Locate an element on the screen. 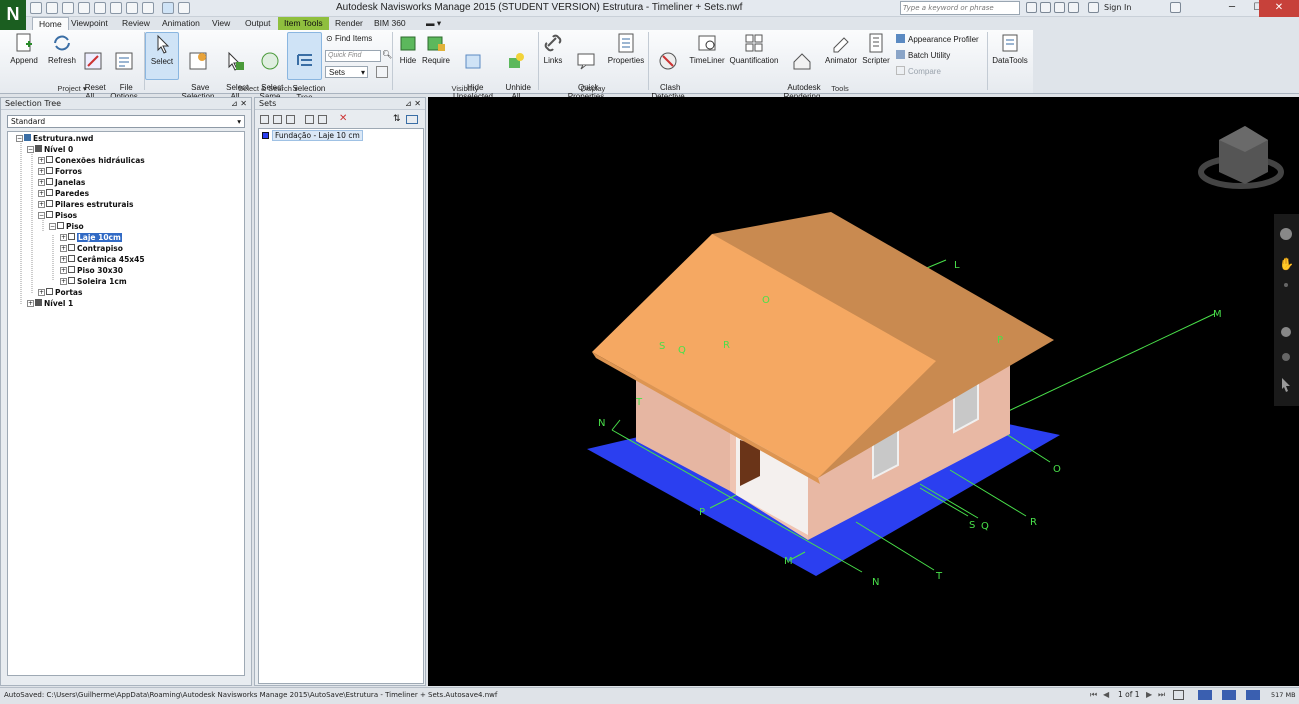 The image size is (1299, 704). selection-tree-button: Selection Tree is located at coordinates (306, 67).